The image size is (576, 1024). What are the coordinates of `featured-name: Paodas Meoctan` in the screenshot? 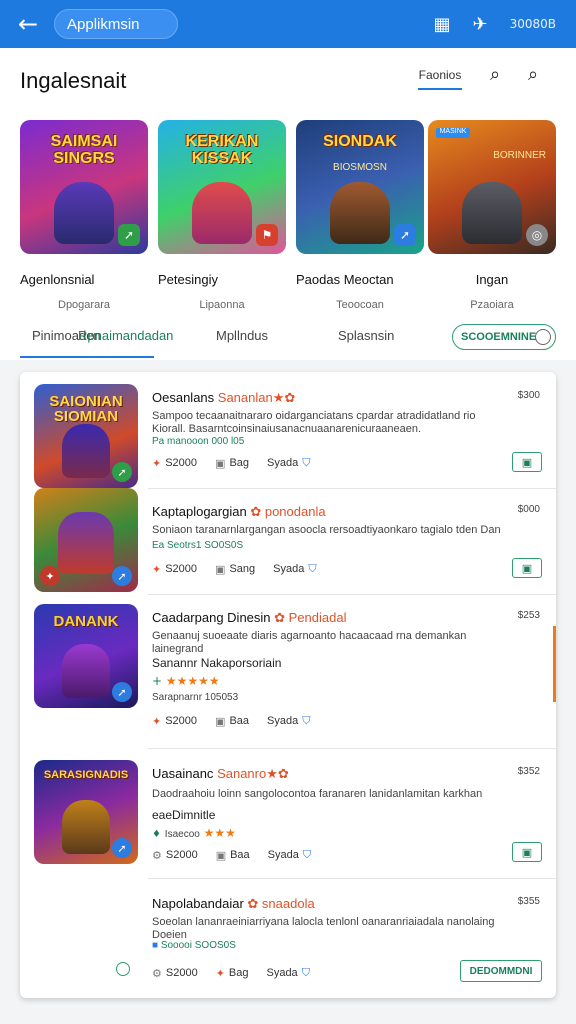 It's located at (345, 279).